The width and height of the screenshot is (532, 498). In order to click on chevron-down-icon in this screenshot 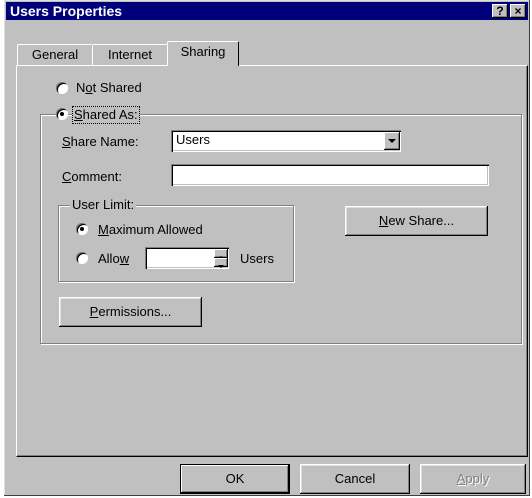, I will do `click(392, 141)`.